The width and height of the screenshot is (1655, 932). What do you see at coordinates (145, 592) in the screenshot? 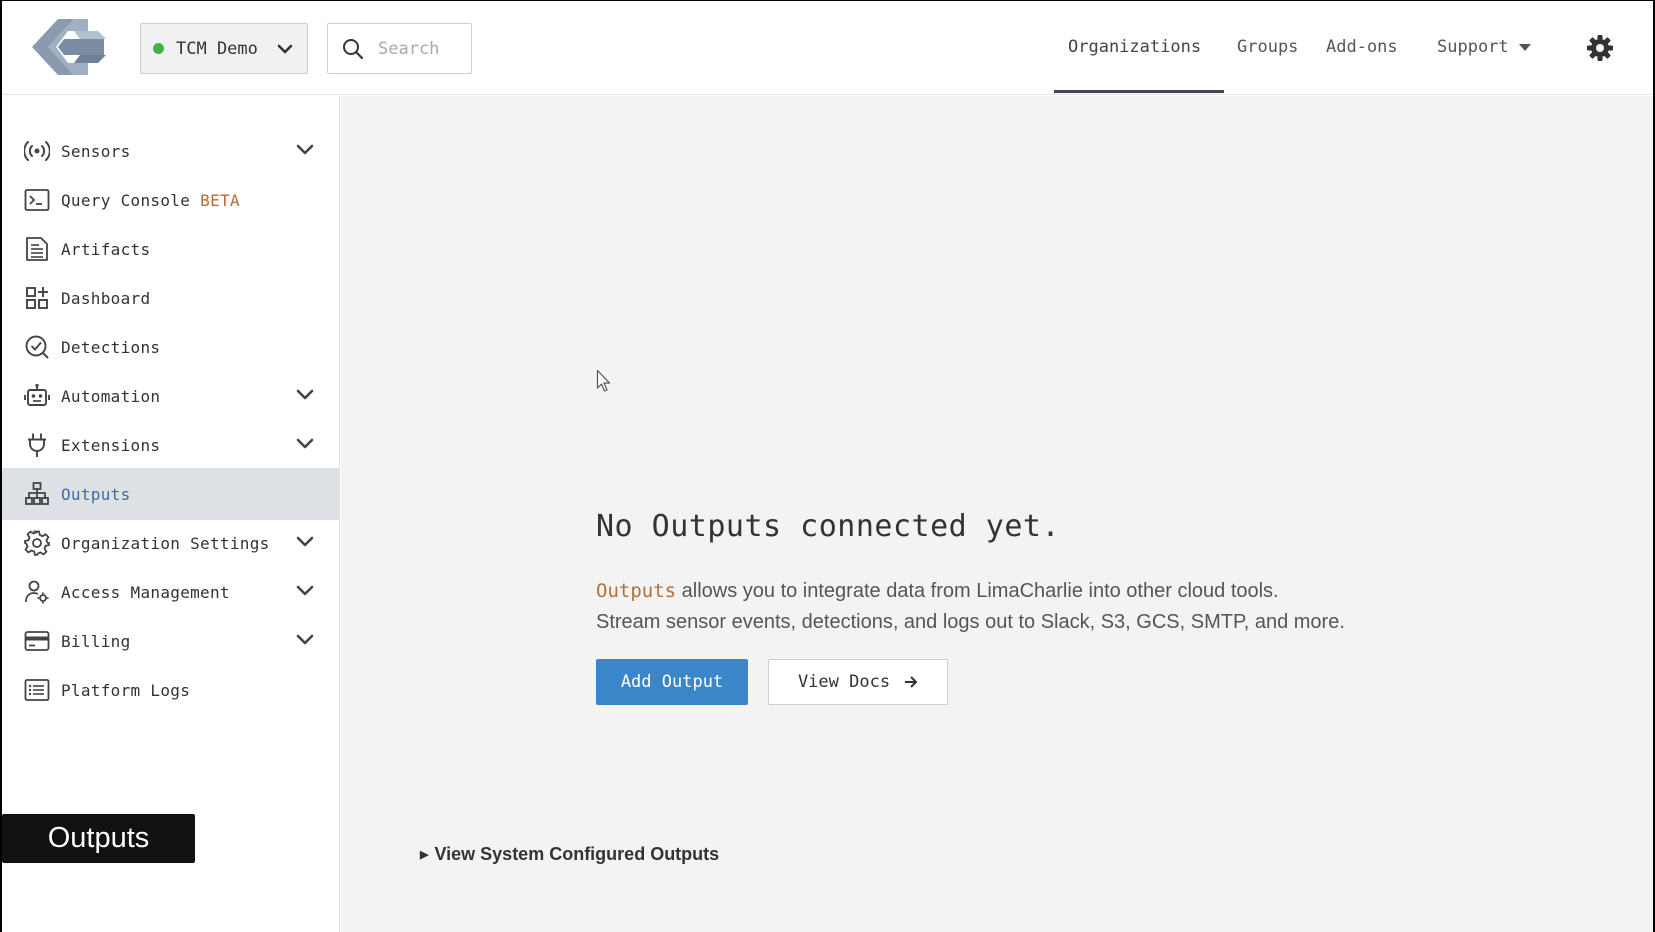
I see `sidebar-item-label: Access Management` at bounding box center [145, 592].